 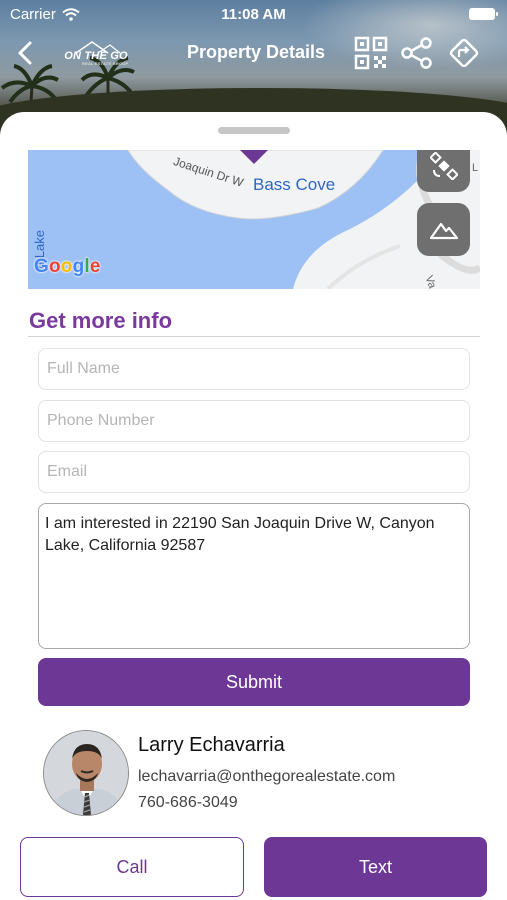 What do you see at coordinates (464, 53) in the screenshot?
I see `directions-icon` at bounding box center [464, 53].